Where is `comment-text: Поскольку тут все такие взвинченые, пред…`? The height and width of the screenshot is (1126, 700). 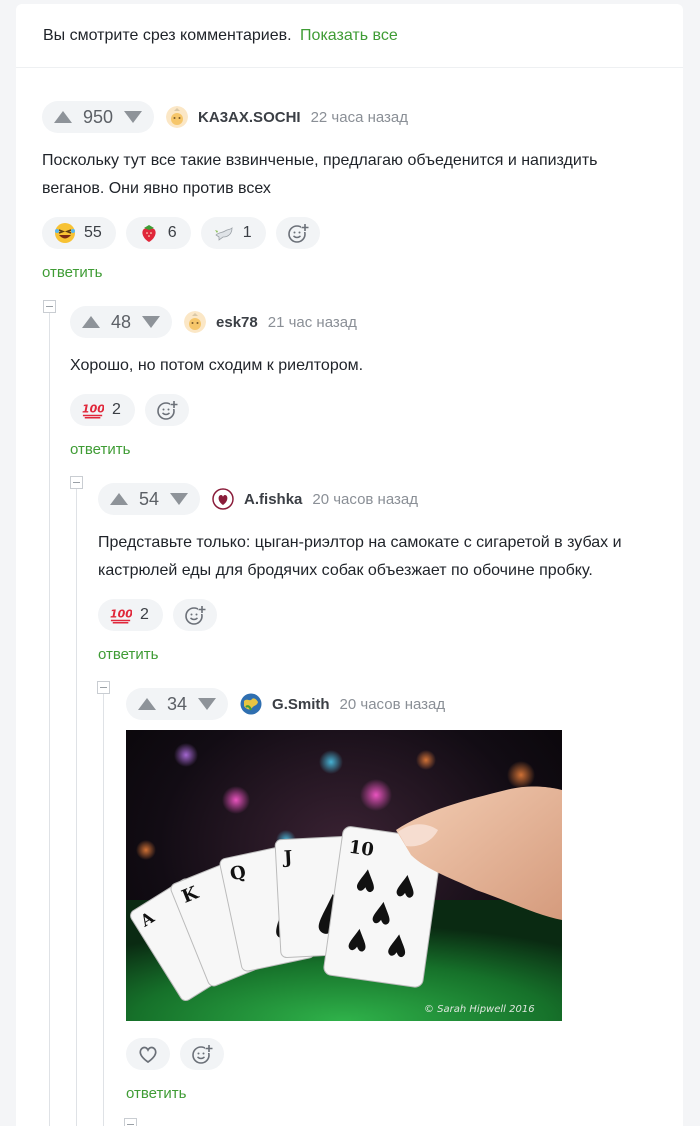
comment-text: Поскольку тут все такие взвинченые, пред… is located at coordinates (319, 175).